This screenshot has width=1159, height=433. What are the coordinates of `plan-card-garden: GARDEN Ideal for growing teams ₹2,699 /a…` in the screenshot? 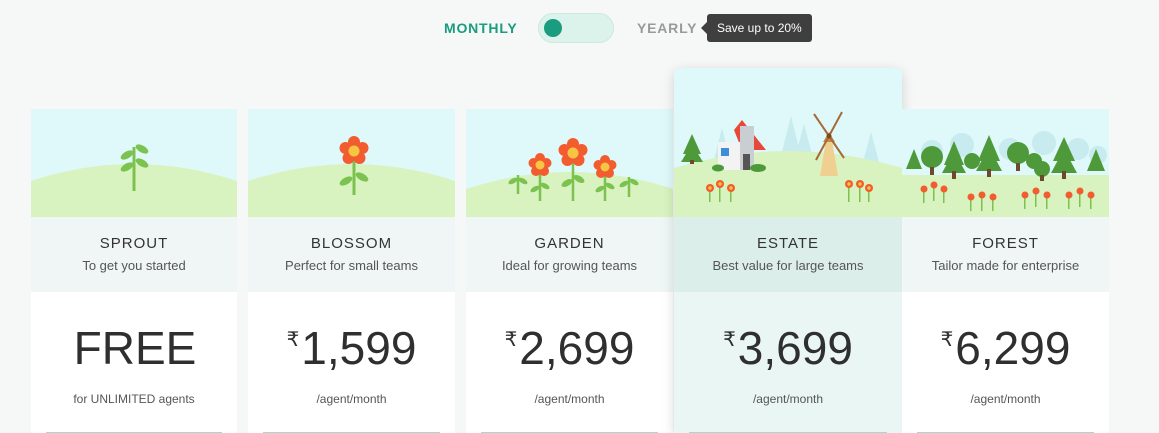 It's located at (569, 271).